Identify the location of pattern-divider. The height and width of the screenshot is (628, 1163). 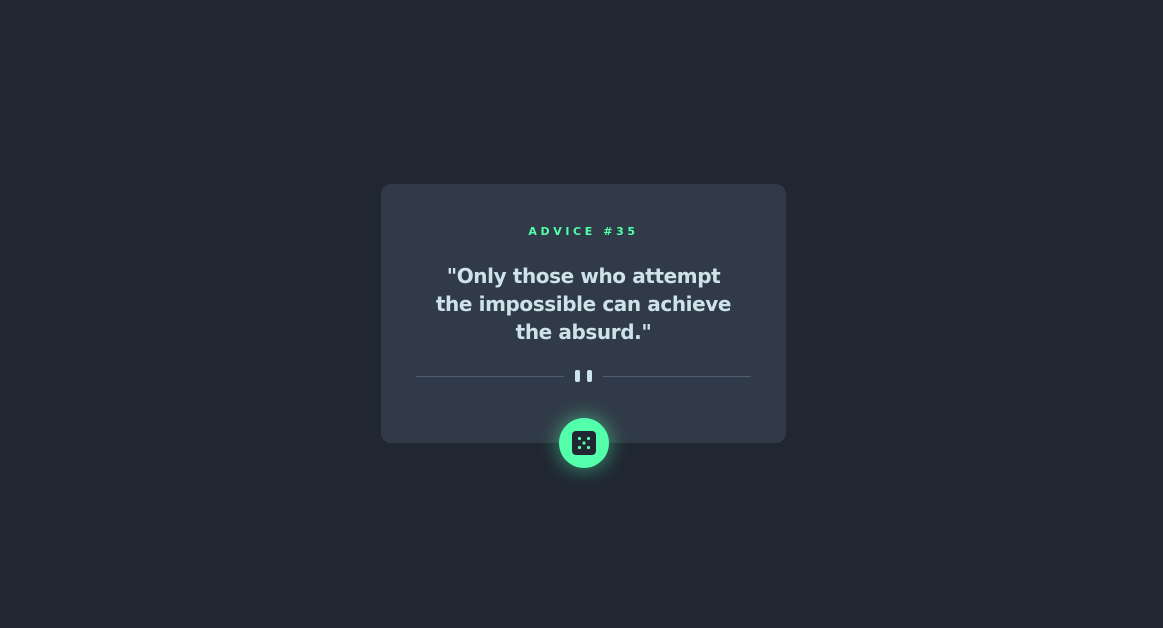
(583, 376).